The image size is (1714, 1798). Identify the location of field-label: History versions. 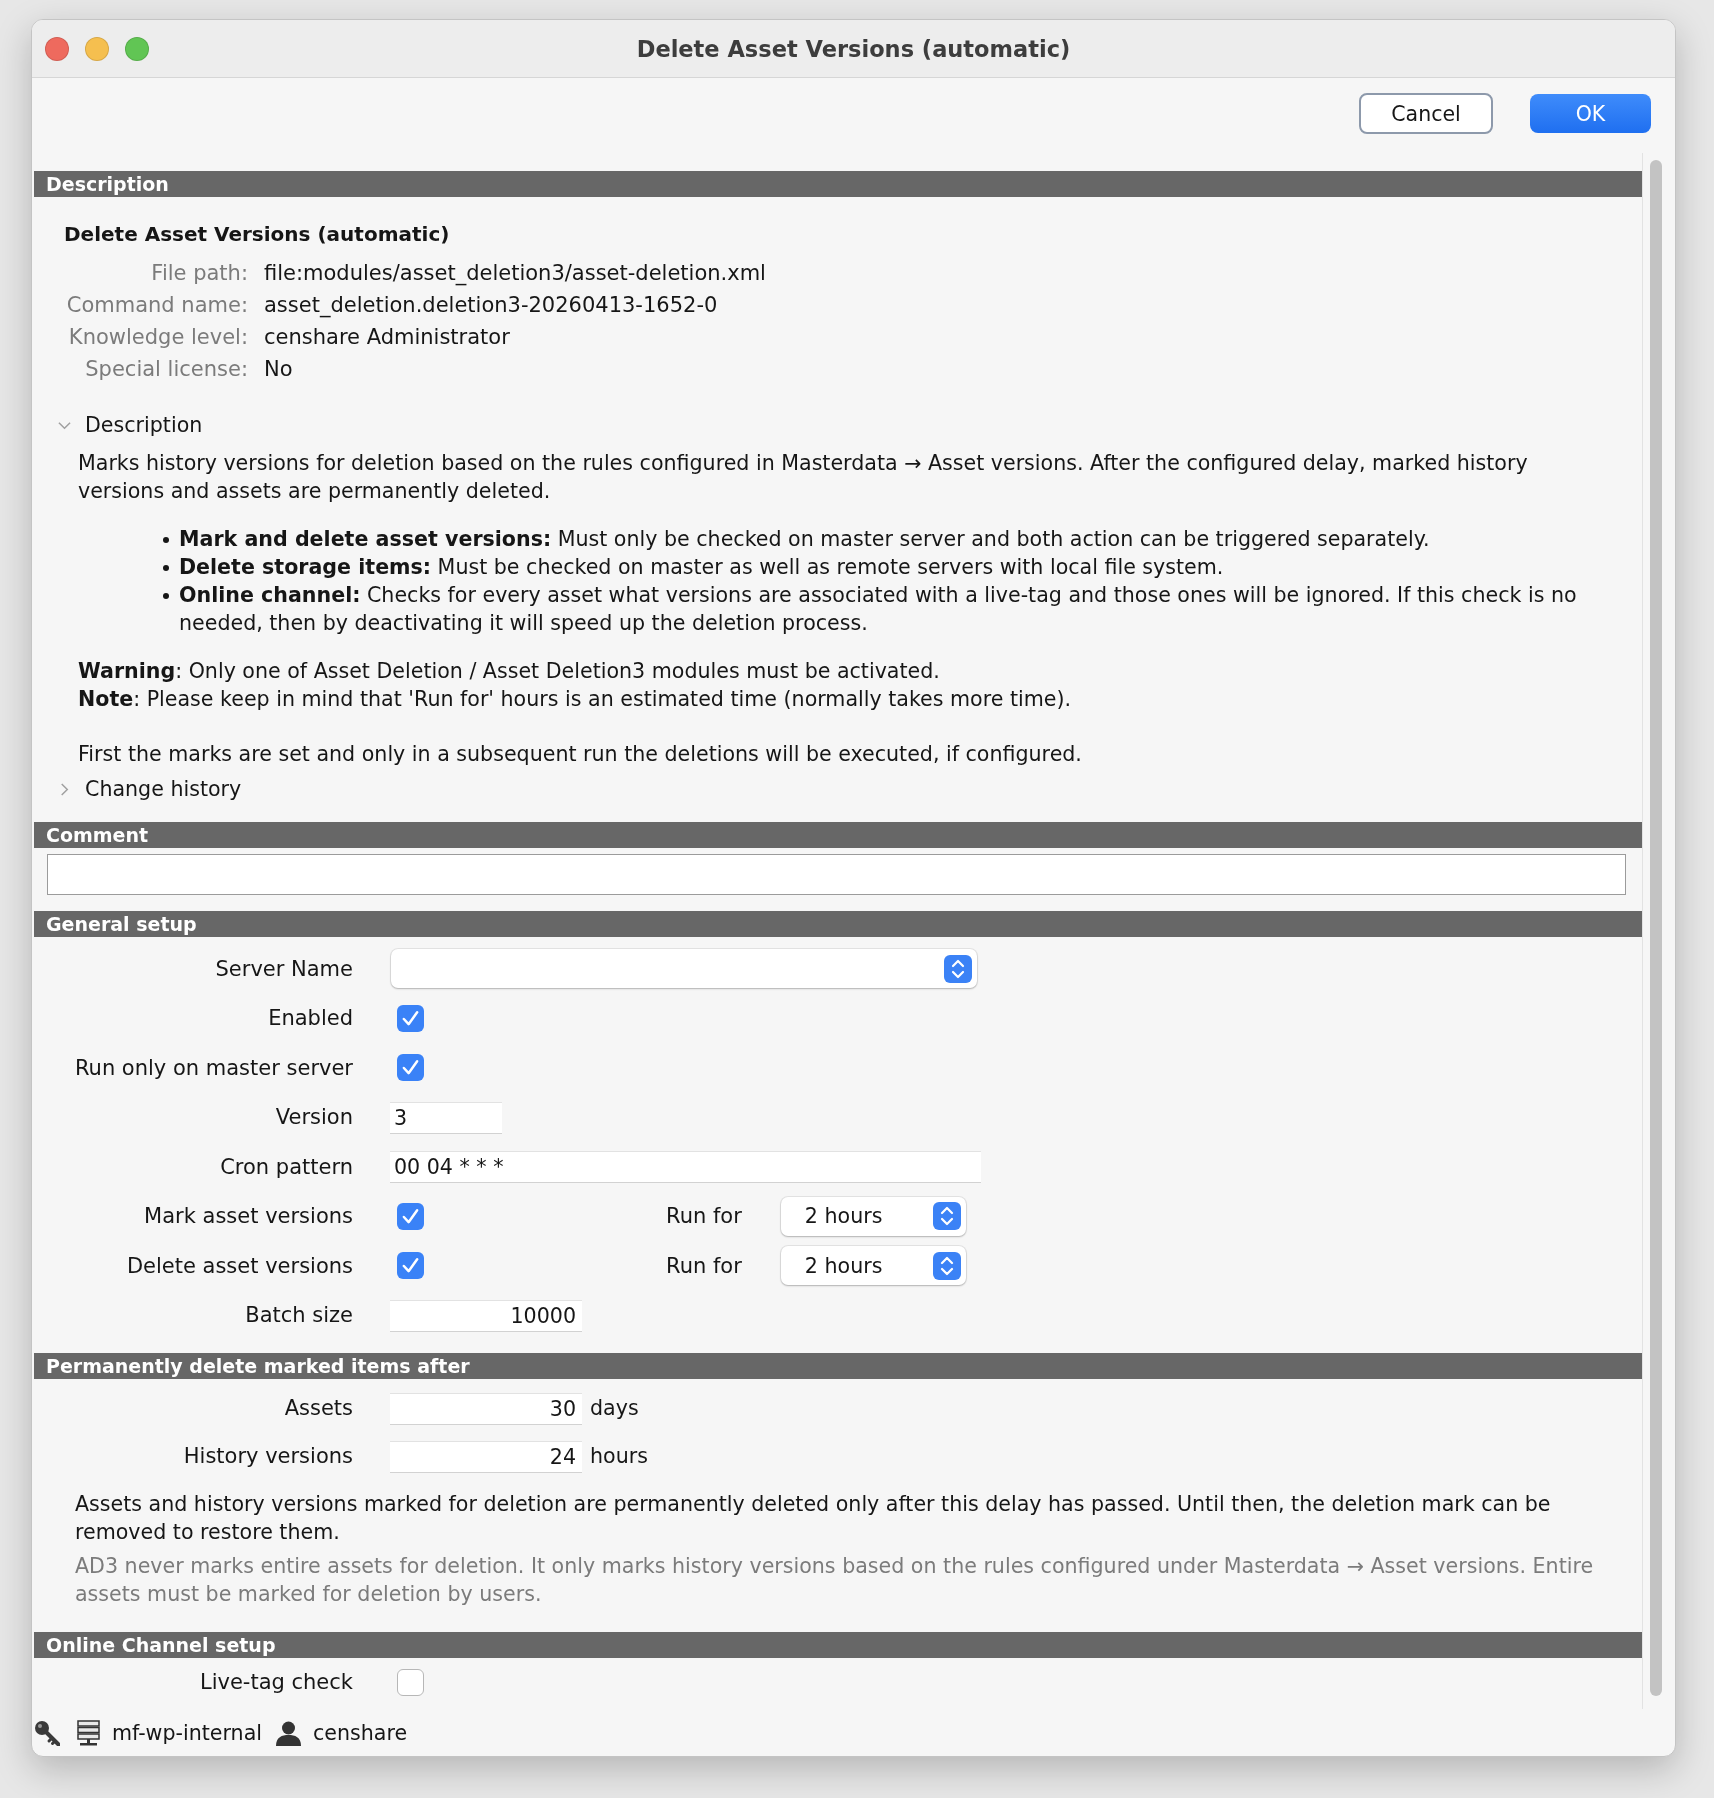
(267, 1456).